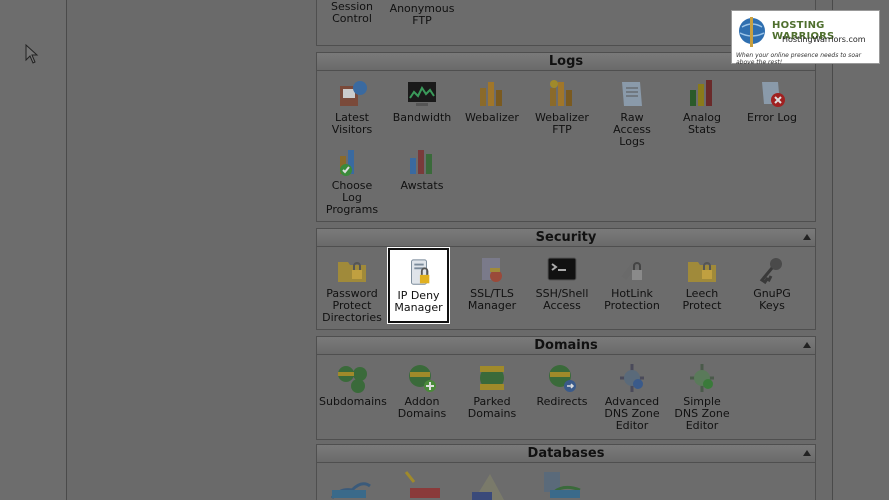 The height and width of the screenshot is (500, 889). Describe the element at coordinates (32, 54) in the screenshot. I see `mouse-cursor-icon` at that location.